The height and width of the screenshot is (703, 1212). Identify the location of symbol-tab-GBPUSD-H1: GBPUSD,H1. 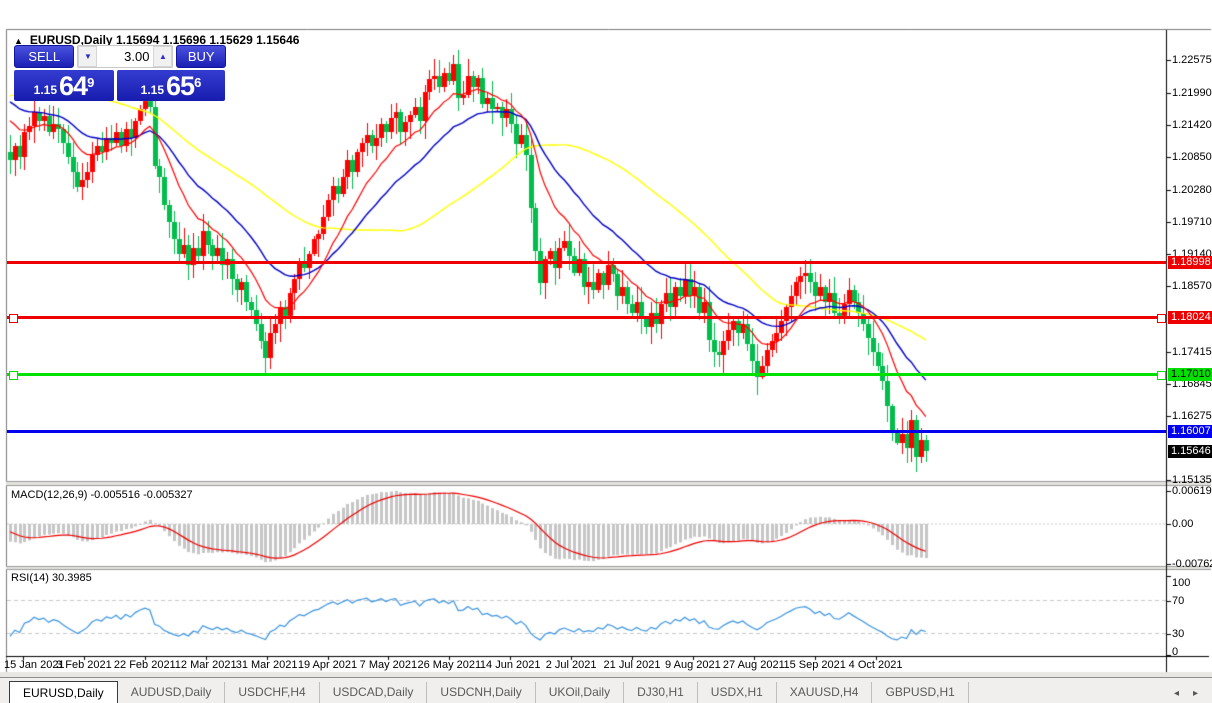
(920, 692).